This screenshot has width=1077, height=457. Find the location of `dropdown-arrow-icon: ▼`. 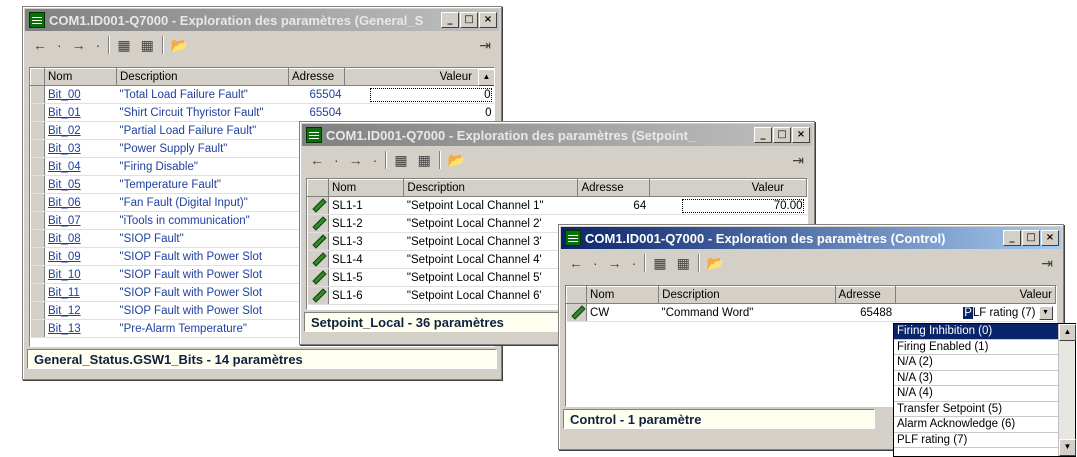

dropdown-arrow-icon: ▼ is located at coordinates (1045, 312).